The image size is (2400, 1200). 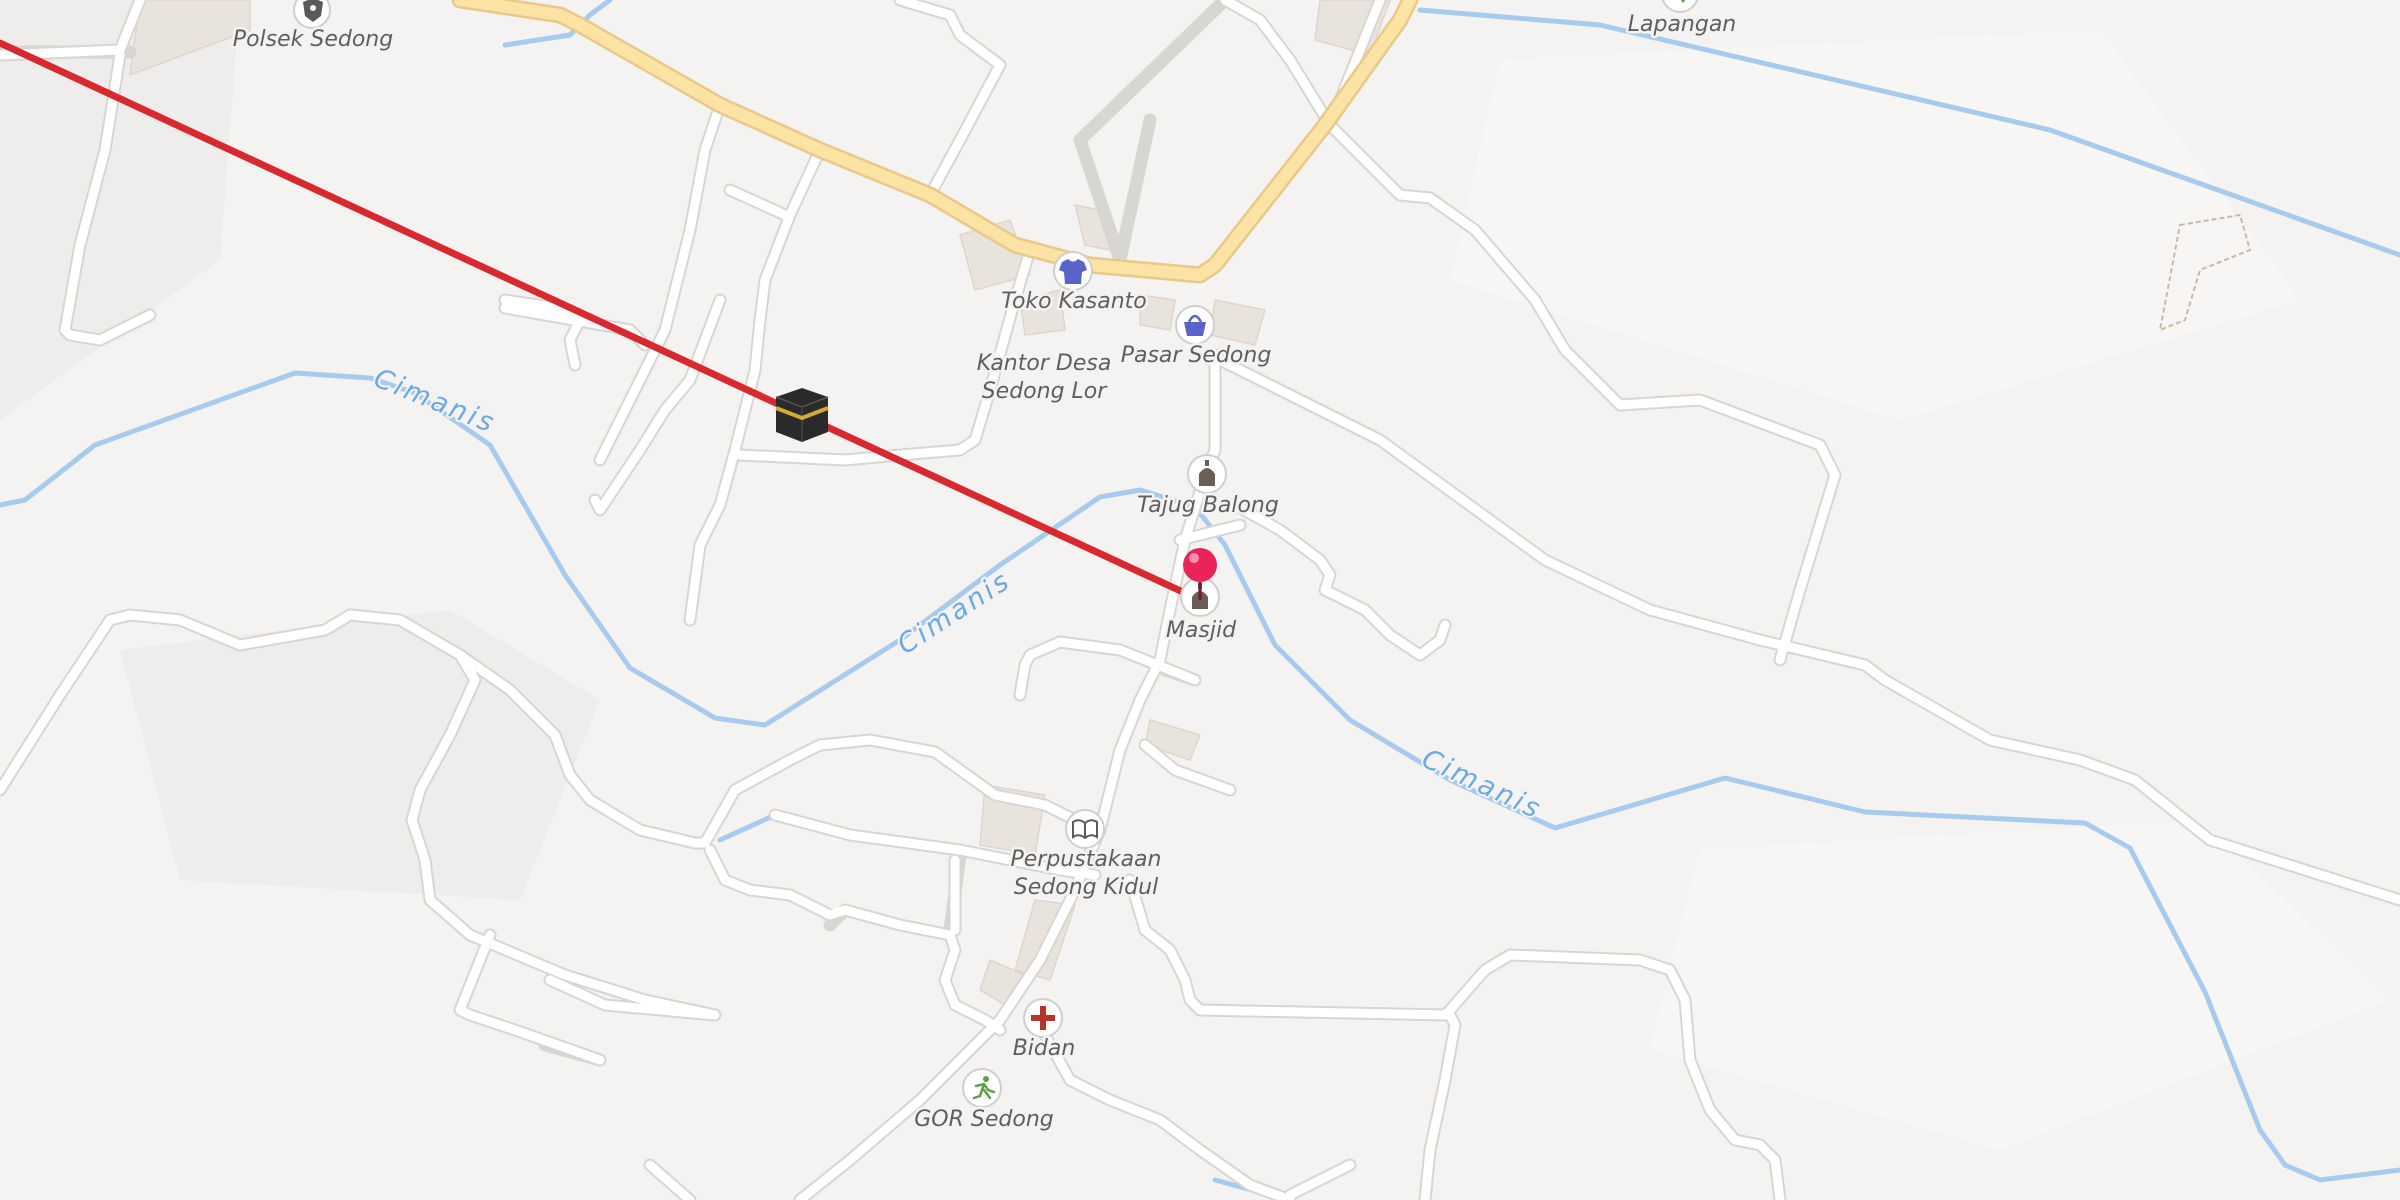 I want to click on poi-label: GOR Sedong, so click(x=984, y=1119).